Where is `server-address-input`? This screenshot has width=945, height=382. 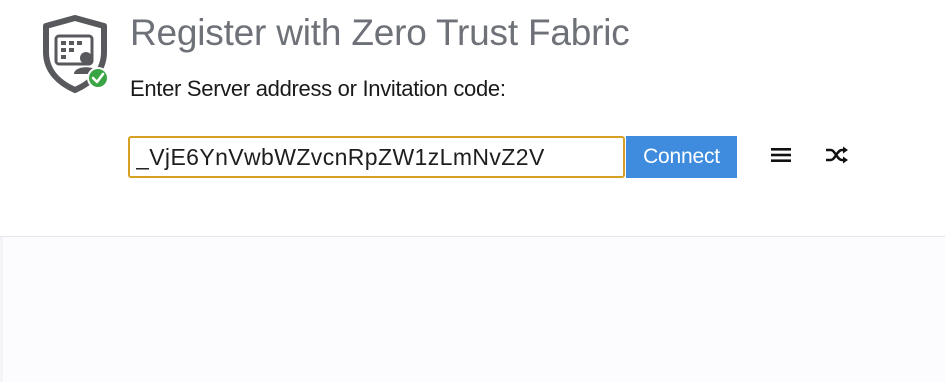
server-address-input is located at coordinates (376, 157).